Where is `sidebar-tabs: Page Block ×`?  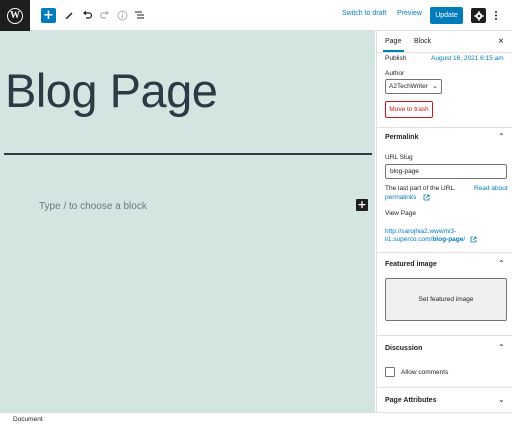 sidebar-tabs: Page Block × is located at coordinates (444, 42).